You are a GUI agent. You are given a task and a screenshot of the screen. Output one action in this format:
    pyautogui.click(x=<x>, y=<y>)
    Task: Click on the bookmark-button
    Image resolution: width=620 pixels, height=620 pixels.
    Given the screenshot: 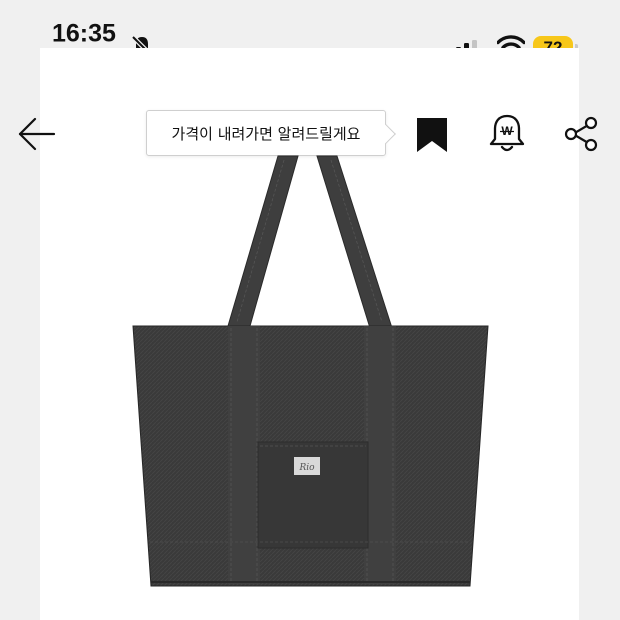 What is the action you would take?
    pyautogui.click(x=432, y=135)
    